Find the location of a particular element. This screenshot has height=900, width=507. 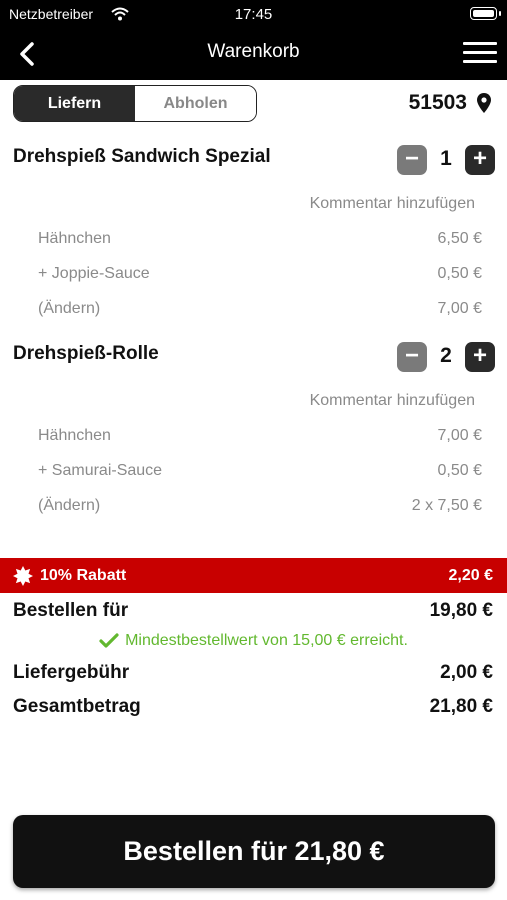

total-row: Gesamtbetrag 21,80 € is located at coordinates (253, 707).